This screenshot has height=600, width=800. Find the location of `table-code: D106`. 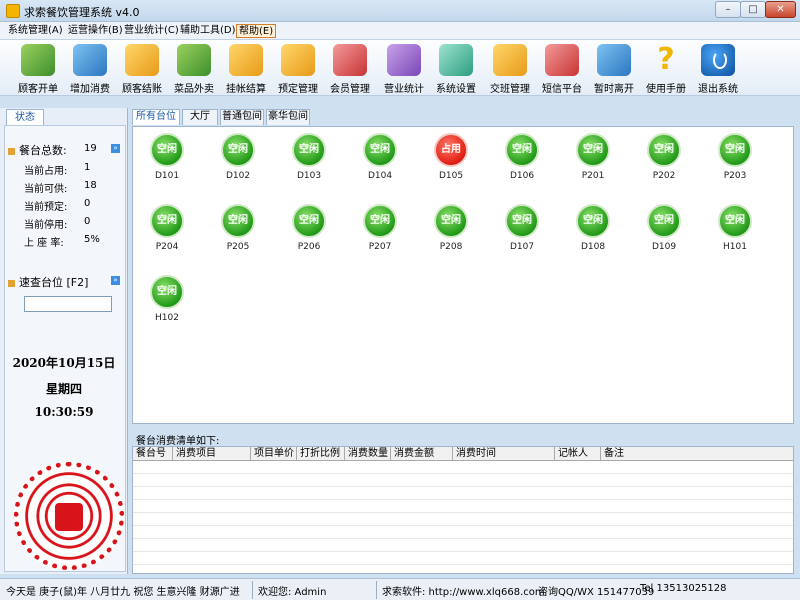

table-code: D106 is located at coordinates (522, 176).